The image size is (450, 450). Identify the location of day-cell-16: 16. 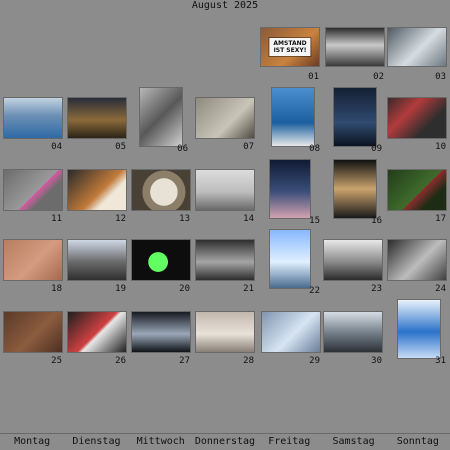
(355, 195).